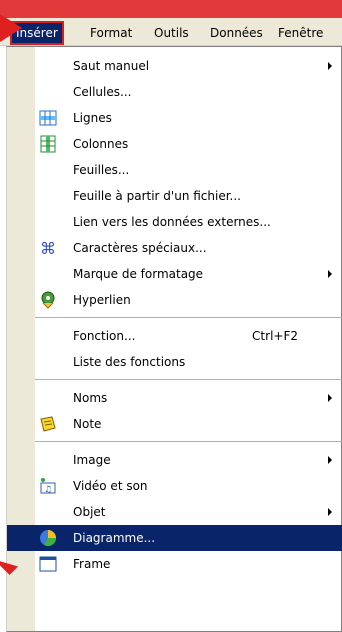 The width and height of the screenshot is (342, 632). What do you see at coordinates (174, 144) in the screenshot?
I see `menu-item-colonnes: Colonnes` at bounding box center [174, 144].